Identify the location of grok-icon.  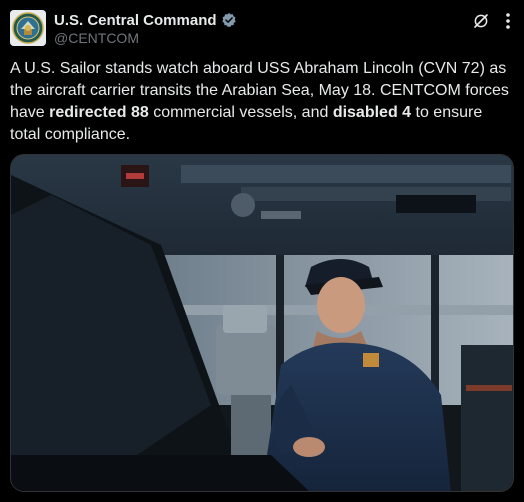
(481, 21).